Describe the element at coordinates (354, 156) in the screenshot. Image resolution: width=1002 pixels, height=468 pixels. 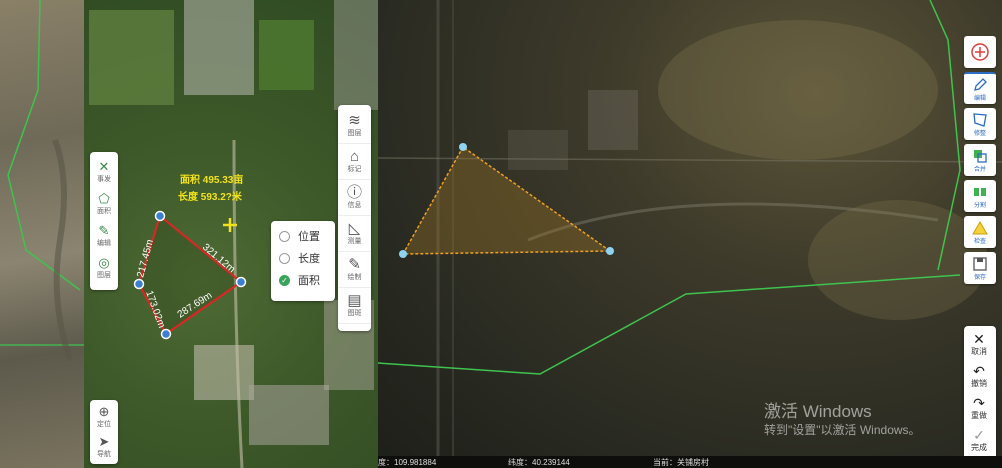
I see `tag-icon: ⌂` at that location.